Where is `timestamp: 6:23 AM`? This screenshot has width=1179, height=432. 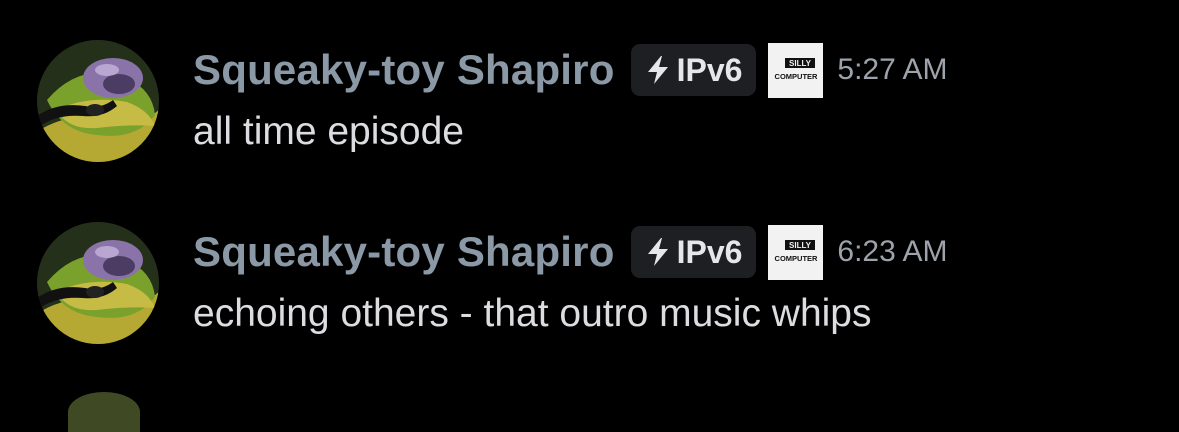
timestamp: 6:23 AM is located at coordinates (892, 251).